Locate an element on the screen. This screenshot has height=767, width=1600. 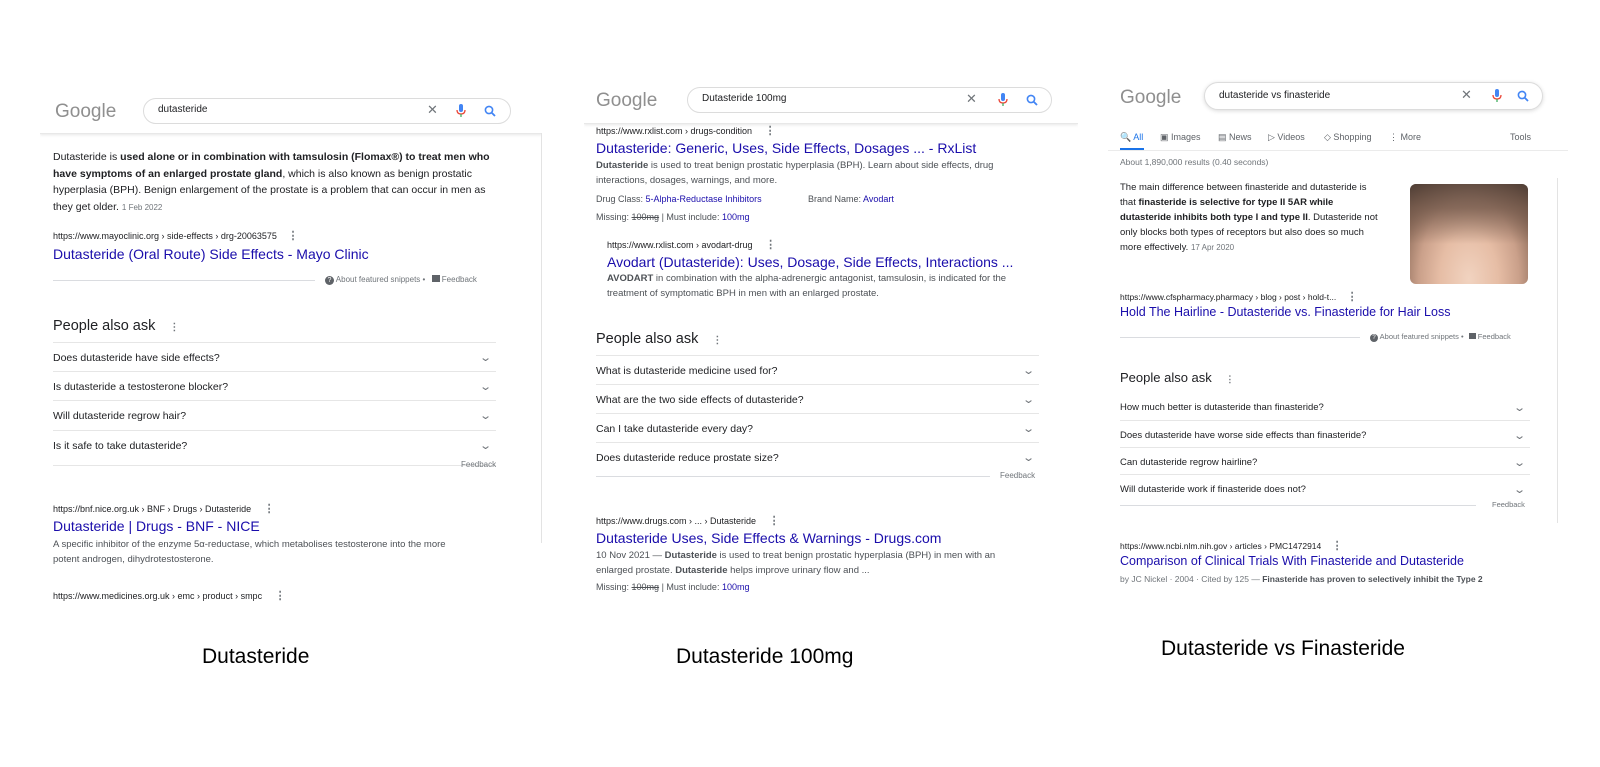
search-header: Google Dutasteride 100mg ✕ is located at coordinates (831, 101).